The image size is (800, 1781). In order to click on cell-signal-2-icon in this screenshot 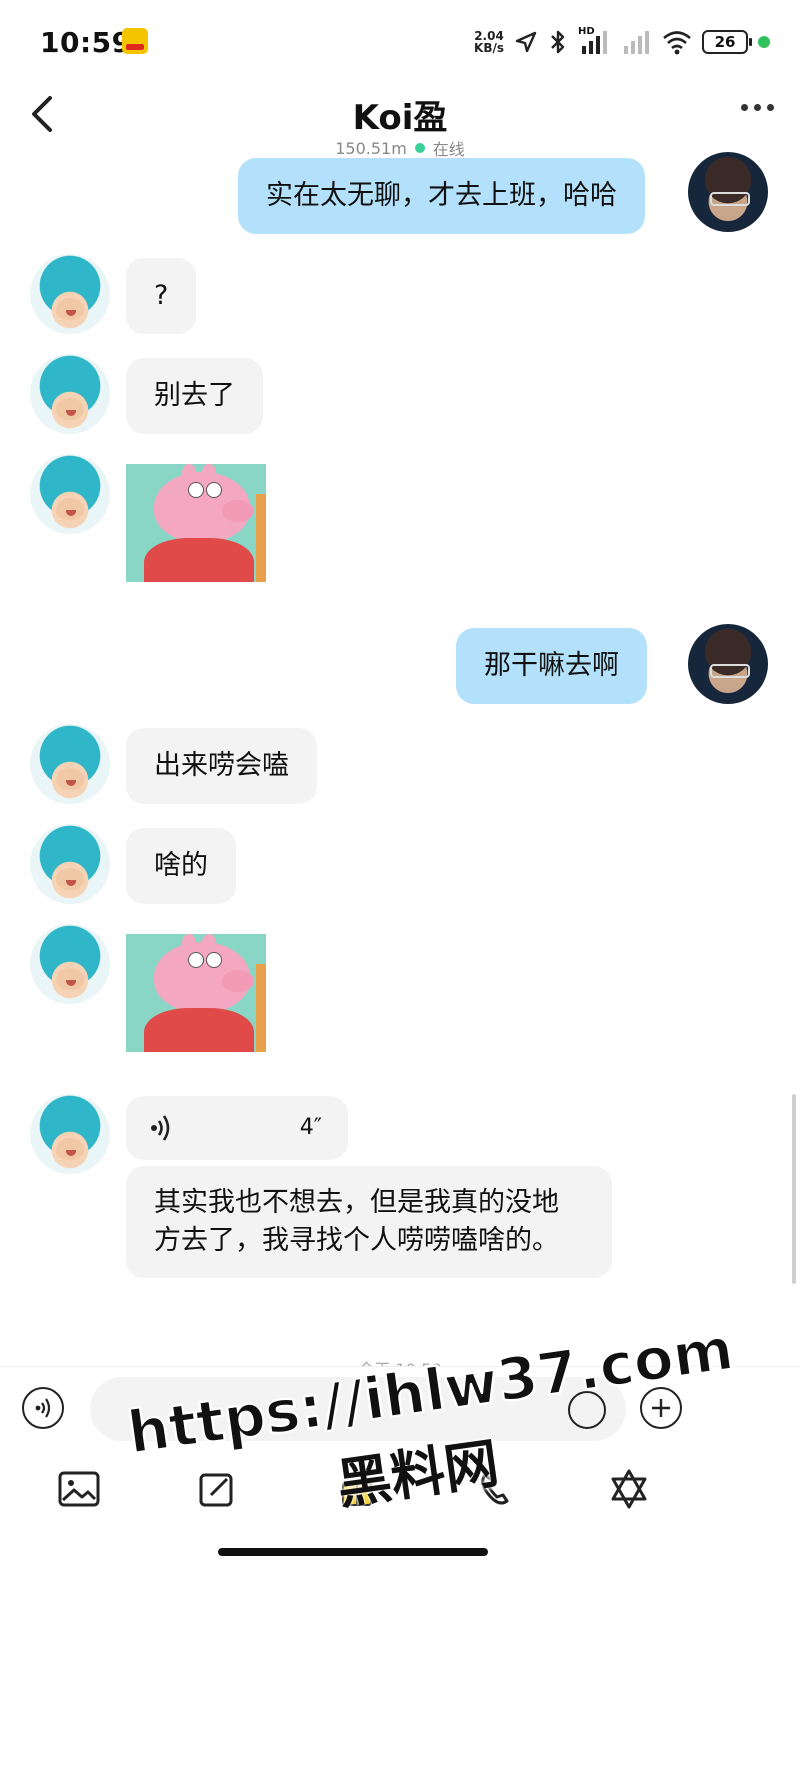, I will do `click(636, 42)`.